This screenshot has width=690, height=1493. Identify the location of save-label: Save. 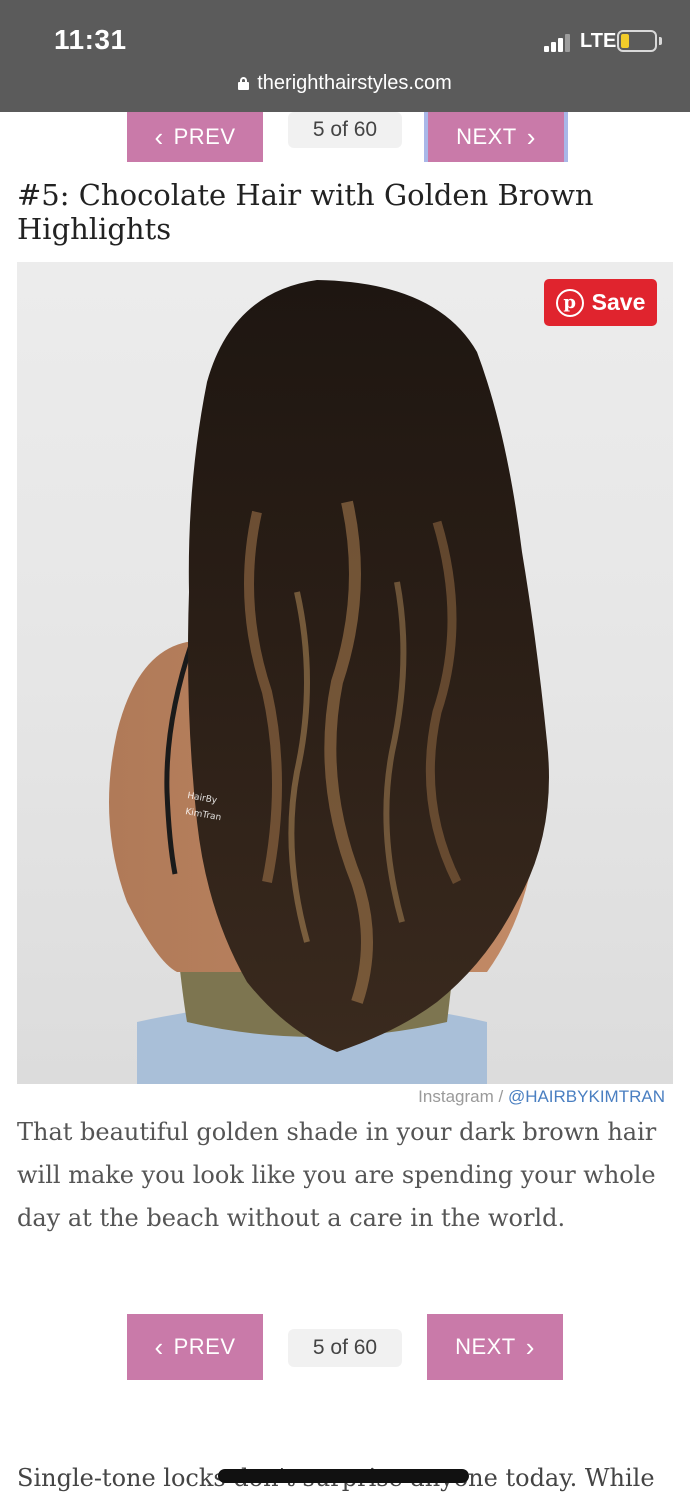
(618, 302).